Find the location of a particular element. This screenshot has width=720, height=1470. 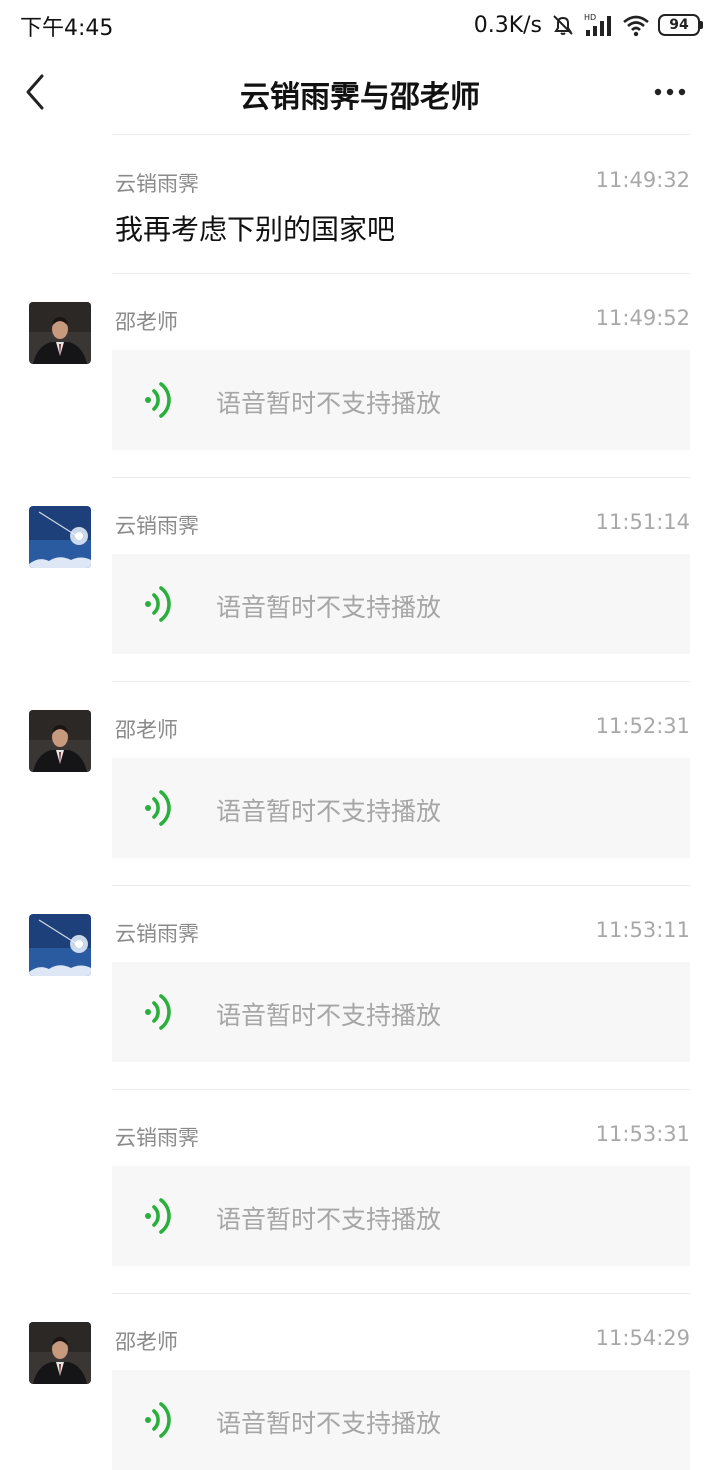

more-button is located at coordinates (672, 92).